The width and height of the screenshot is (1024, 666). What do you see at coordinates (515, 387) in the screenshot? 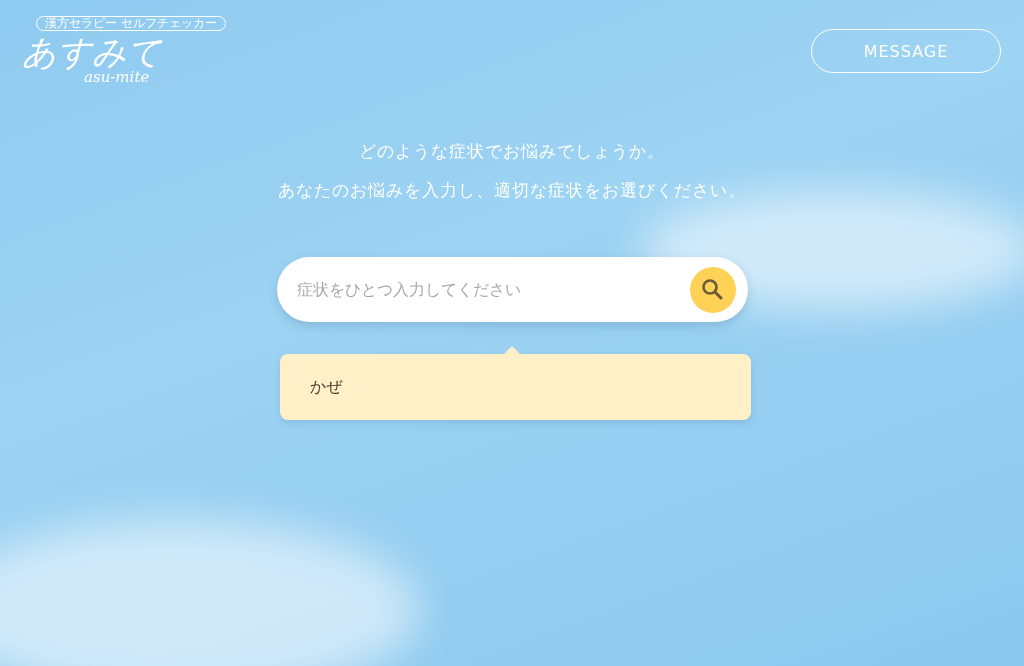
I see `suggestion-item: かぜ` at bounding box center [515, 387].